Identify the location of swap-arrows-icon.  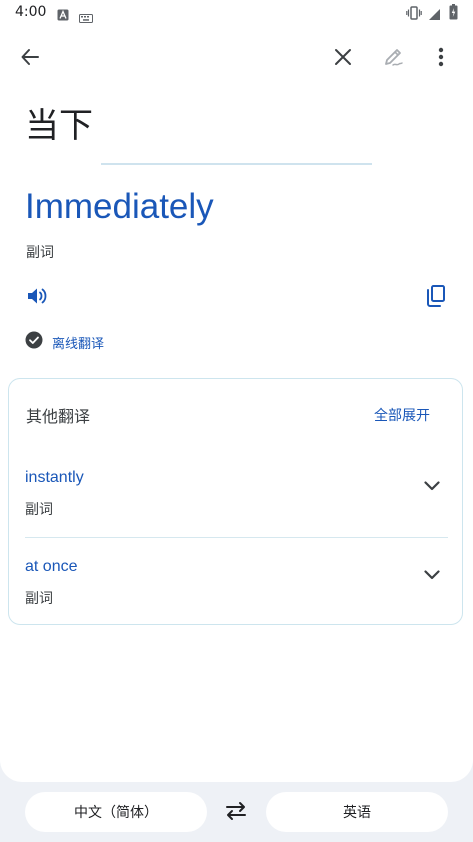
(236, 813).